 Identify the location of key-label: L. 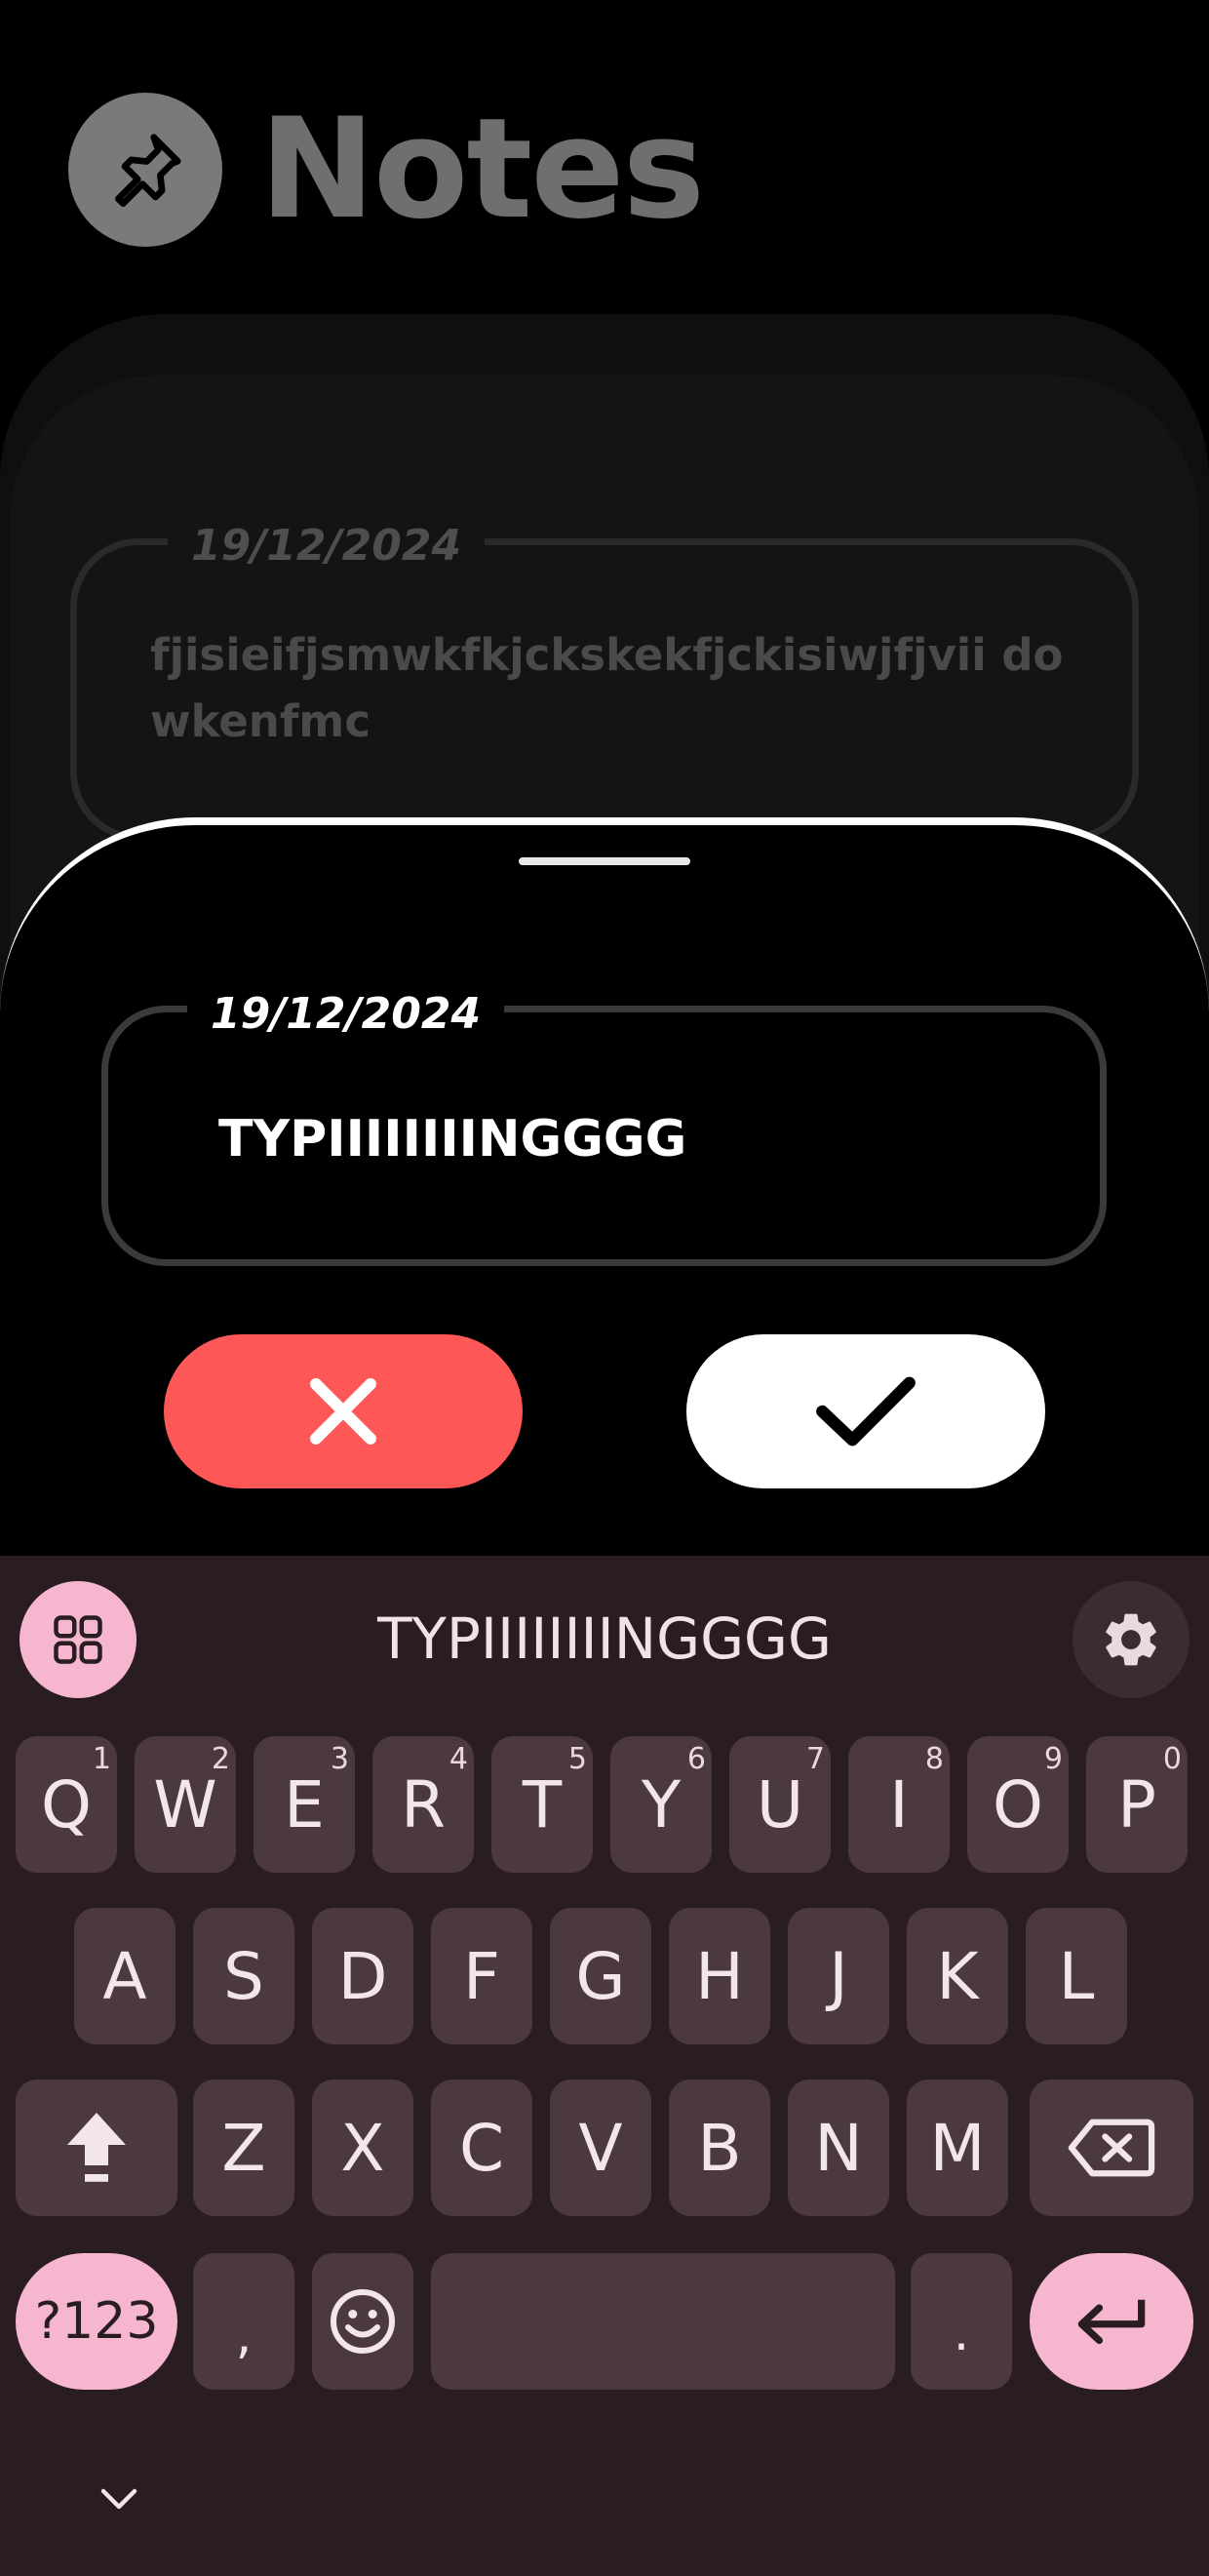
(1076, 1976).